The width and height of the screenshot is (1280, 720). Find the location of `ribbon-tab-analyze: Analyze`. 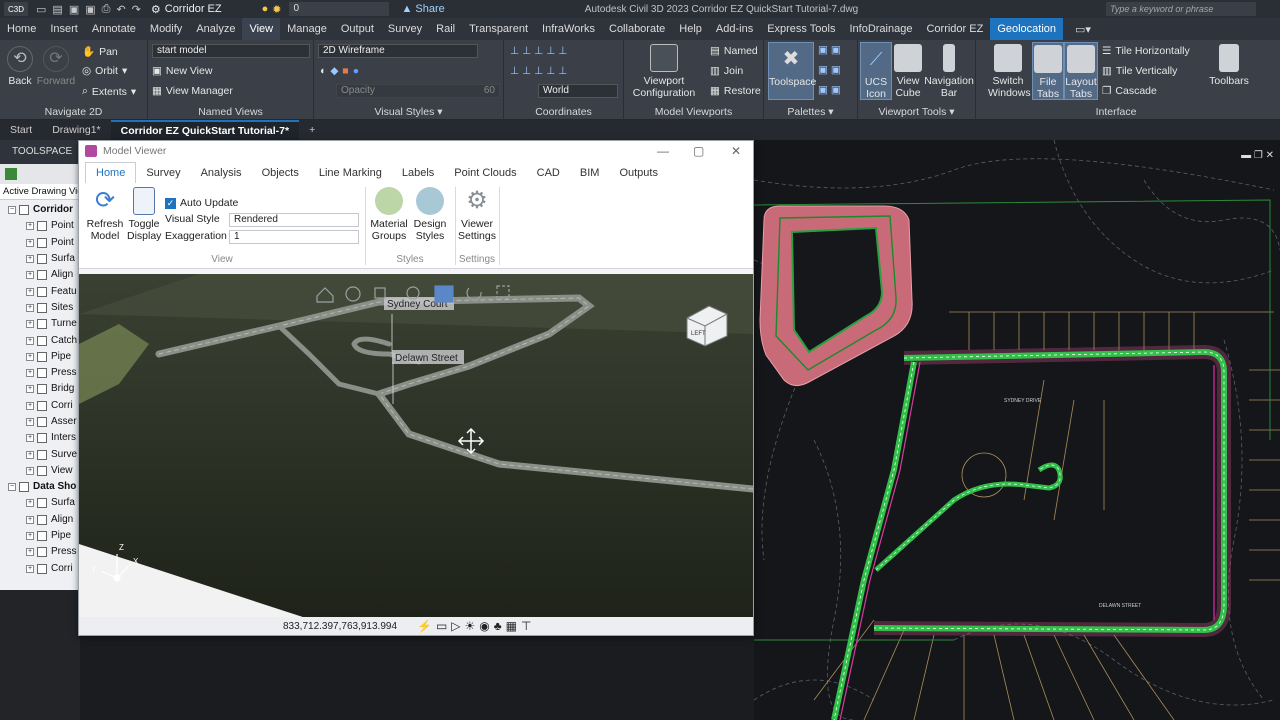

ribbon-tab-analyze: Analyze is located at coordinates (215, 29).